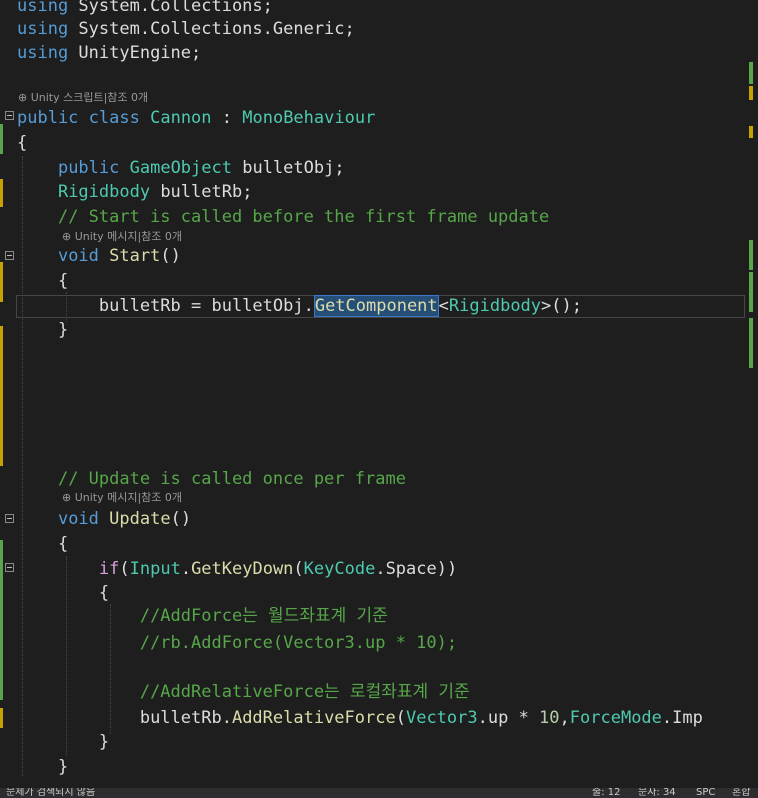 This screenshot has height=798, width=758. I want to click on code-line-using-unityengine: using UnityEngine;, so click(109, 53).